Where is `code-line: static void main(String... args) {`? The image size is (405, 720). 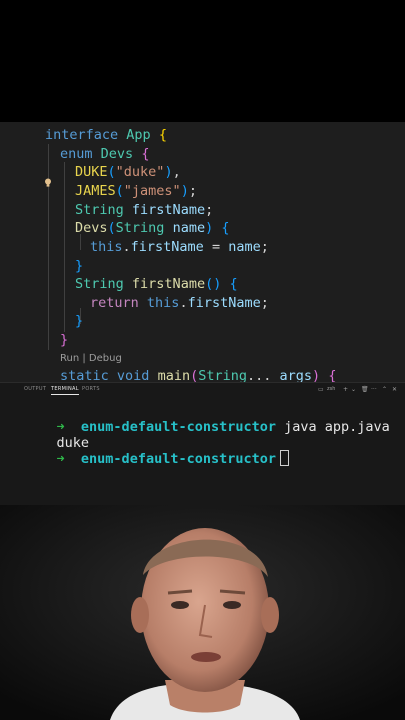 code-line: static void main(String... args) { is located at coordinates (198, 374).